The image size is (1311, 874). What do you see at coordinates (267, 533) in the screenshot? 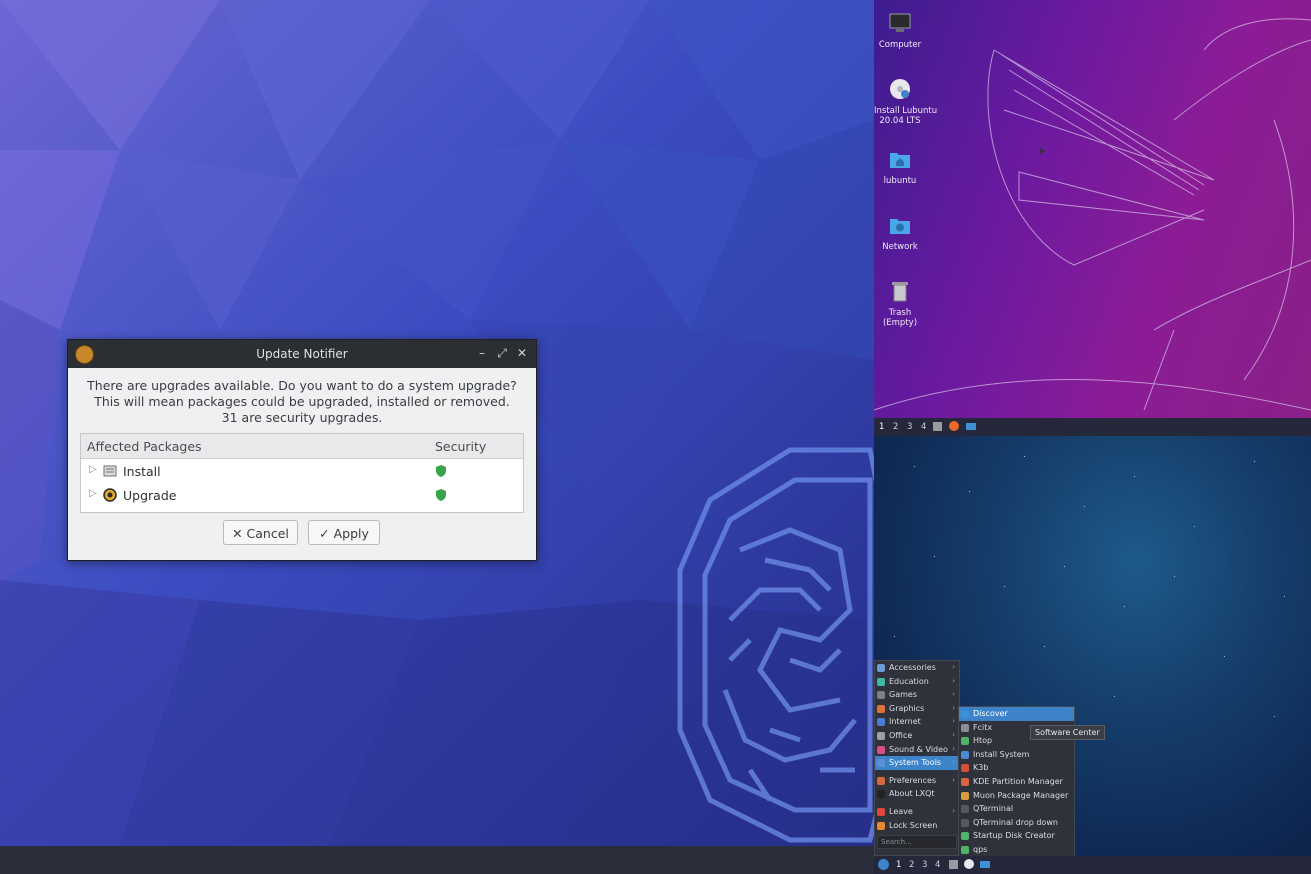
I see `cancel-label: Cancel` at bounding box center [267, 533].